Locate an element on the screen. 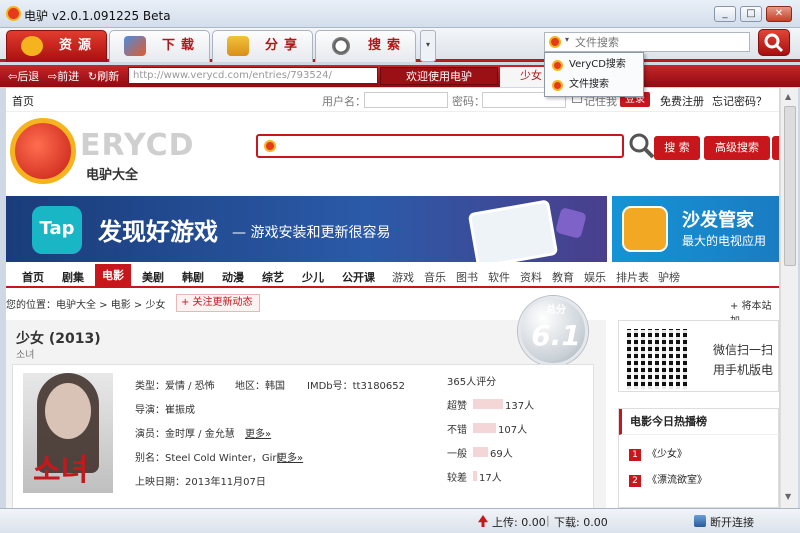 The width and height of the screenshot is (800, 533). movie-aka: 别名：Steel Cold Winter，Girl is located at coordinates (207, 458).